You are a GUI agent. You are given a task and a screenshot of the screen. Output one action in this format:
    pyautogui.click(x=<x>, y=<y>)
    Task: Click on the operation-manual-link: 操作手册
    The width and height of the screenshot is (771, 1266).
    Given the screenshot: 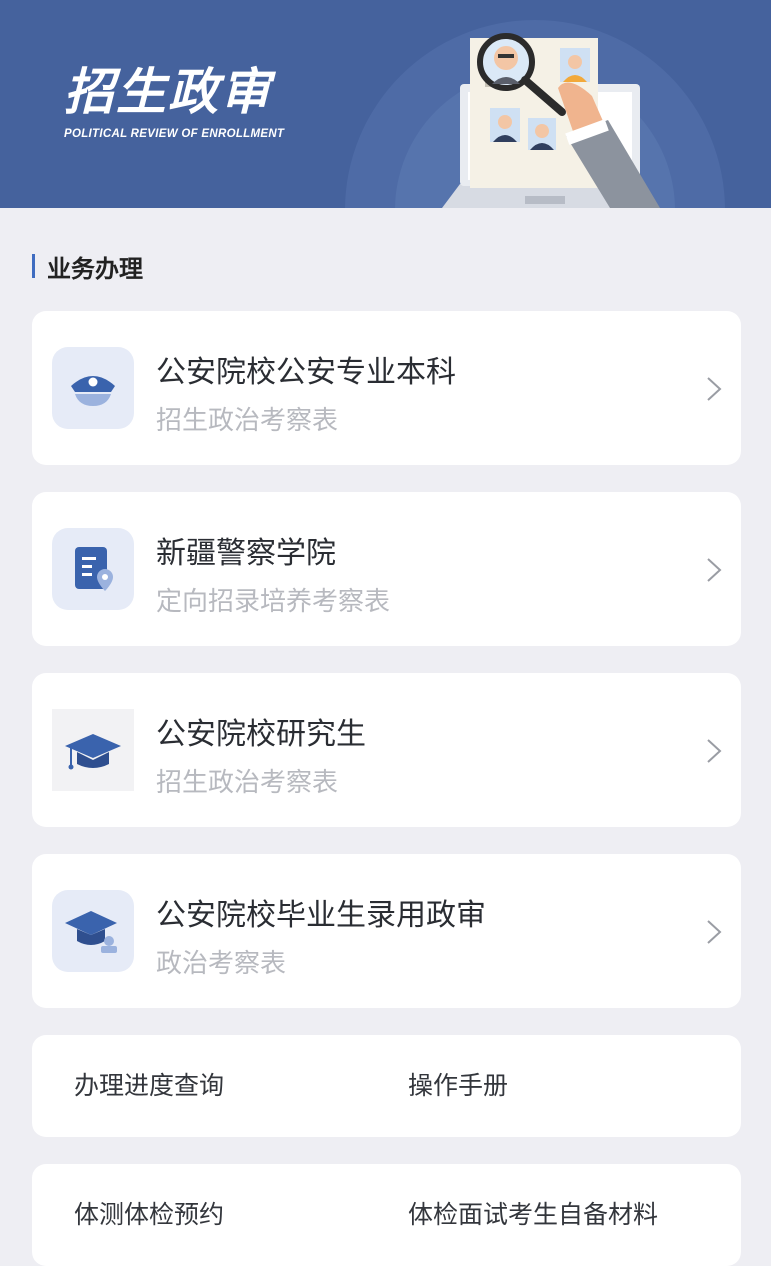 What is the action you would take?
    pyautogui.click(x=458, y=1086)
    